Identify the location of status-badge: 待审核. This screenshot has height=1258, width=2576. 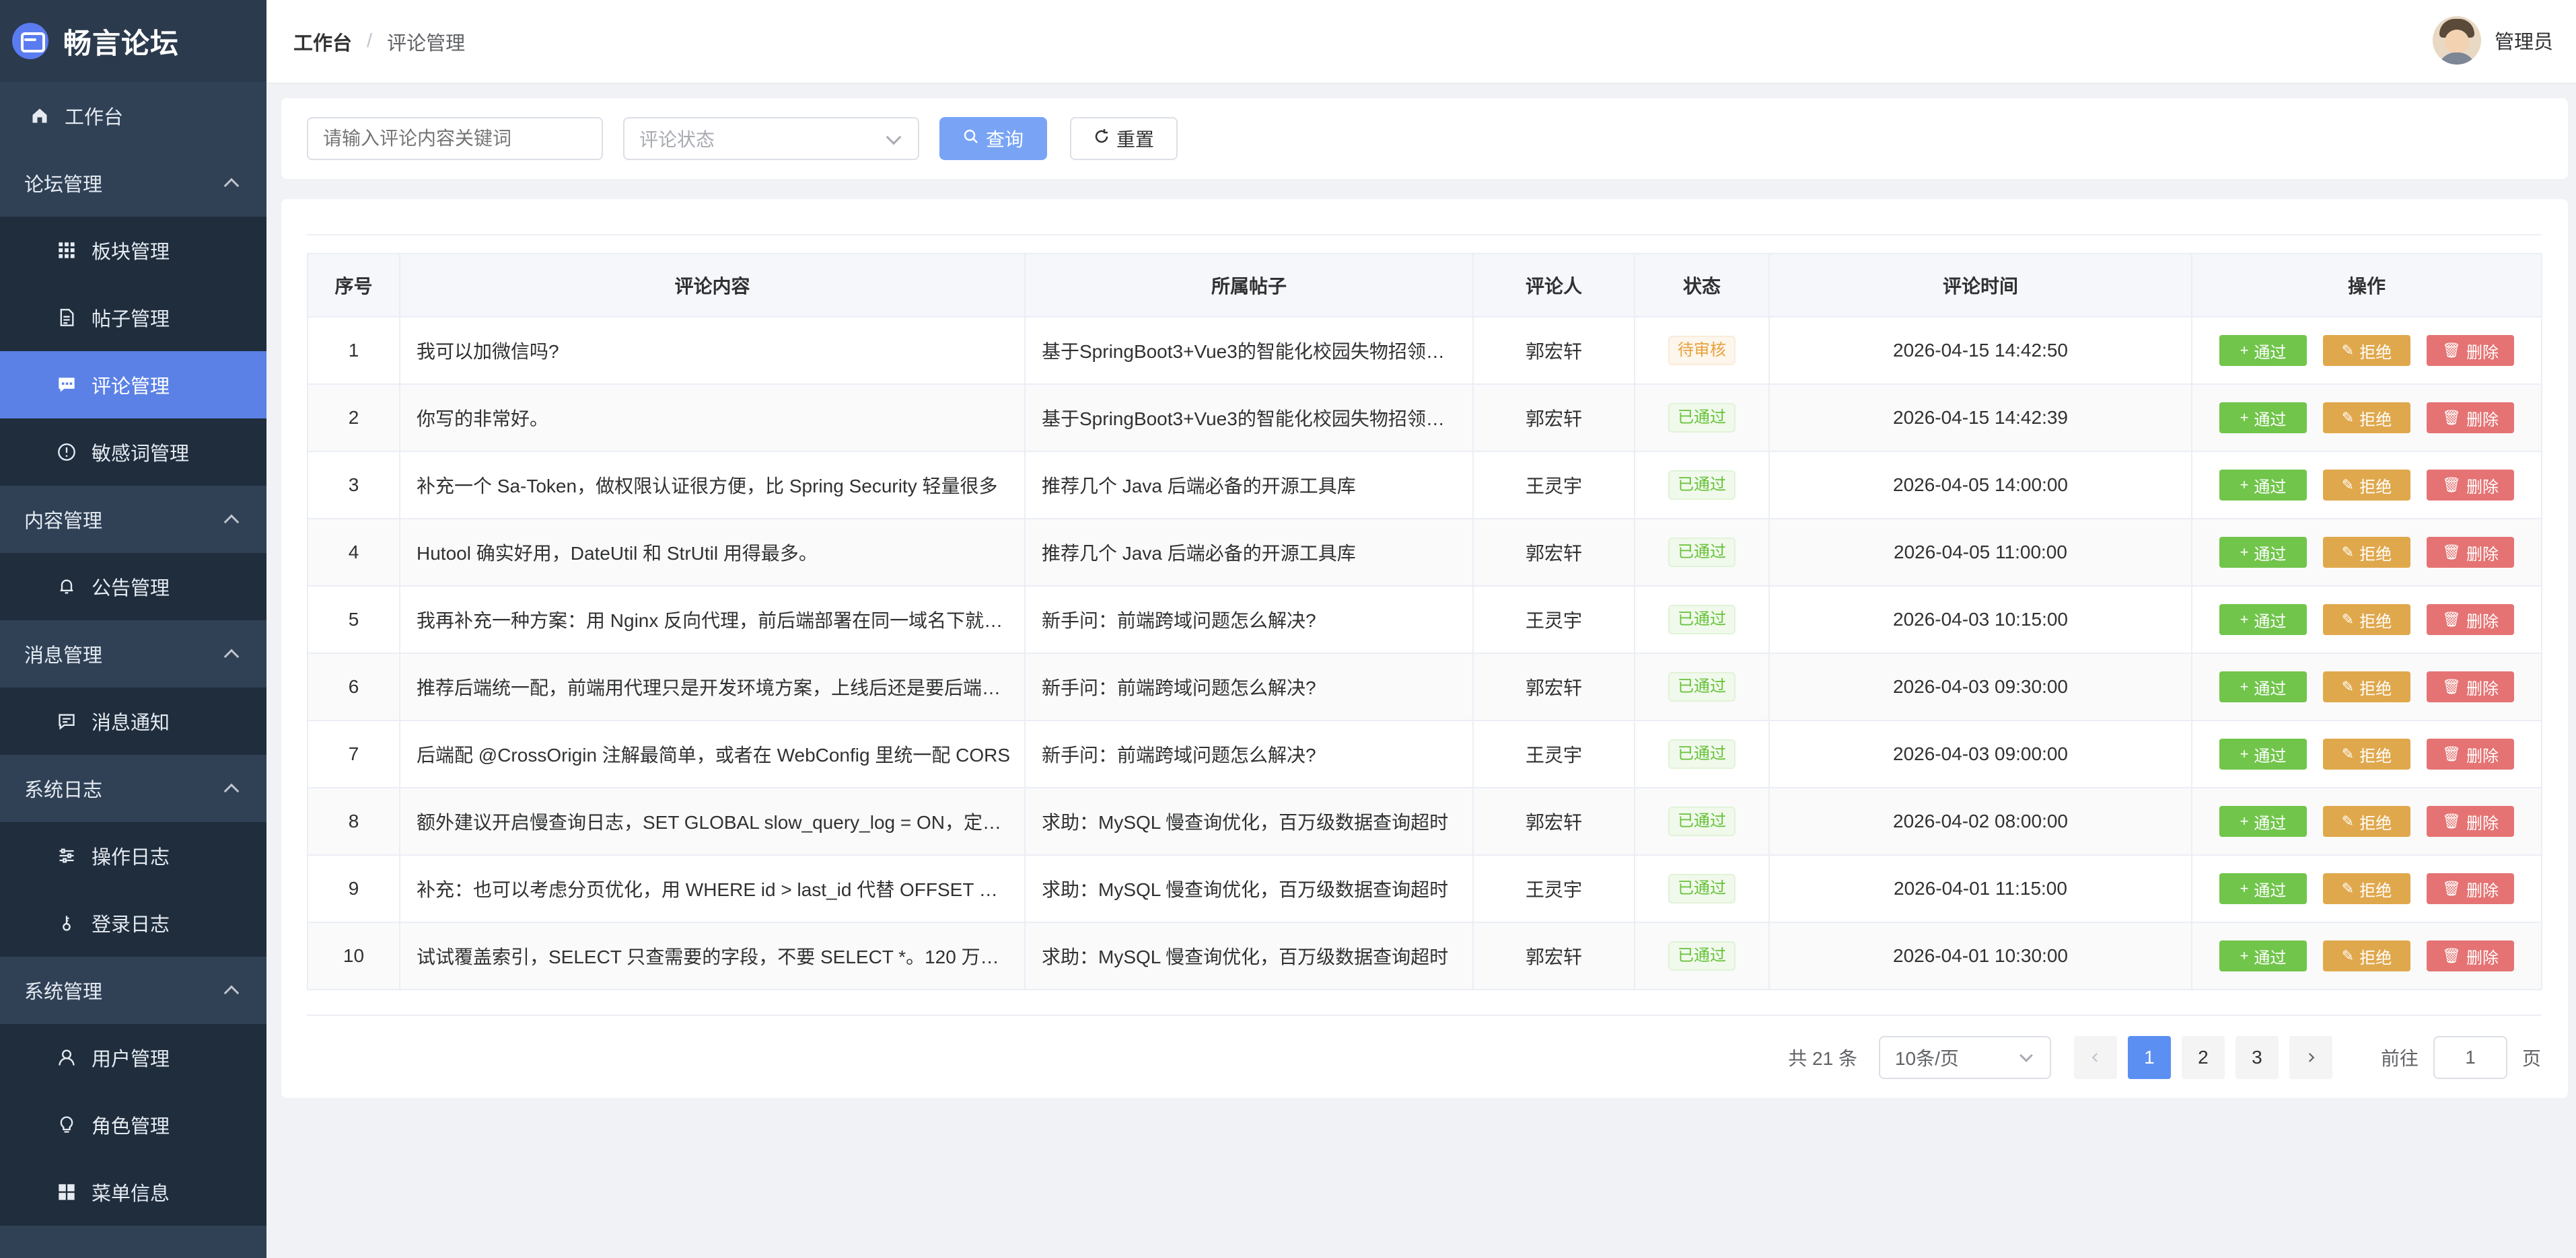
(1702, 350).